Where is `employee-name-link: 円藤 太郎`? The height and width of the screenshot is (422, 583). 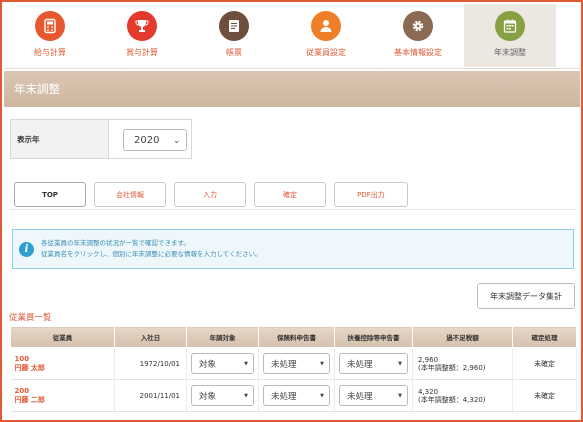
employee-name-link: 円藤 太郎 is located at coordinates (65, 368).